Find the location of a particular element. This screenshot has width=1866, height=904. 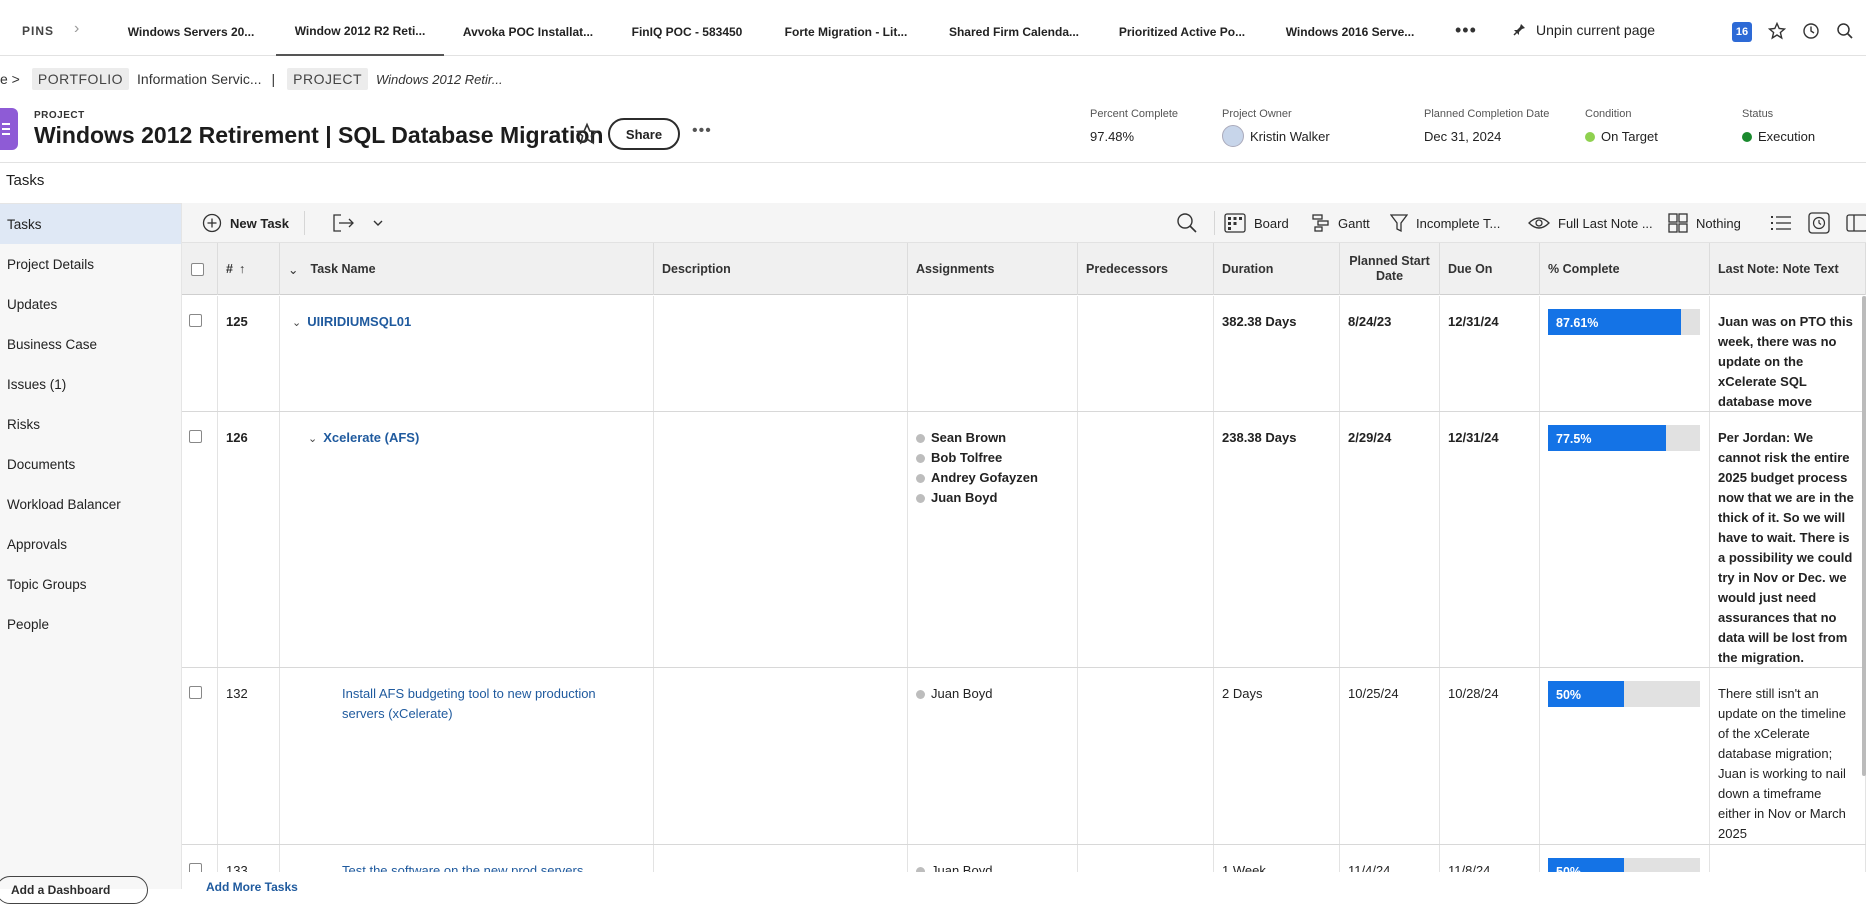

grouping-button: Nothing is located at coordinates (1704, 223).